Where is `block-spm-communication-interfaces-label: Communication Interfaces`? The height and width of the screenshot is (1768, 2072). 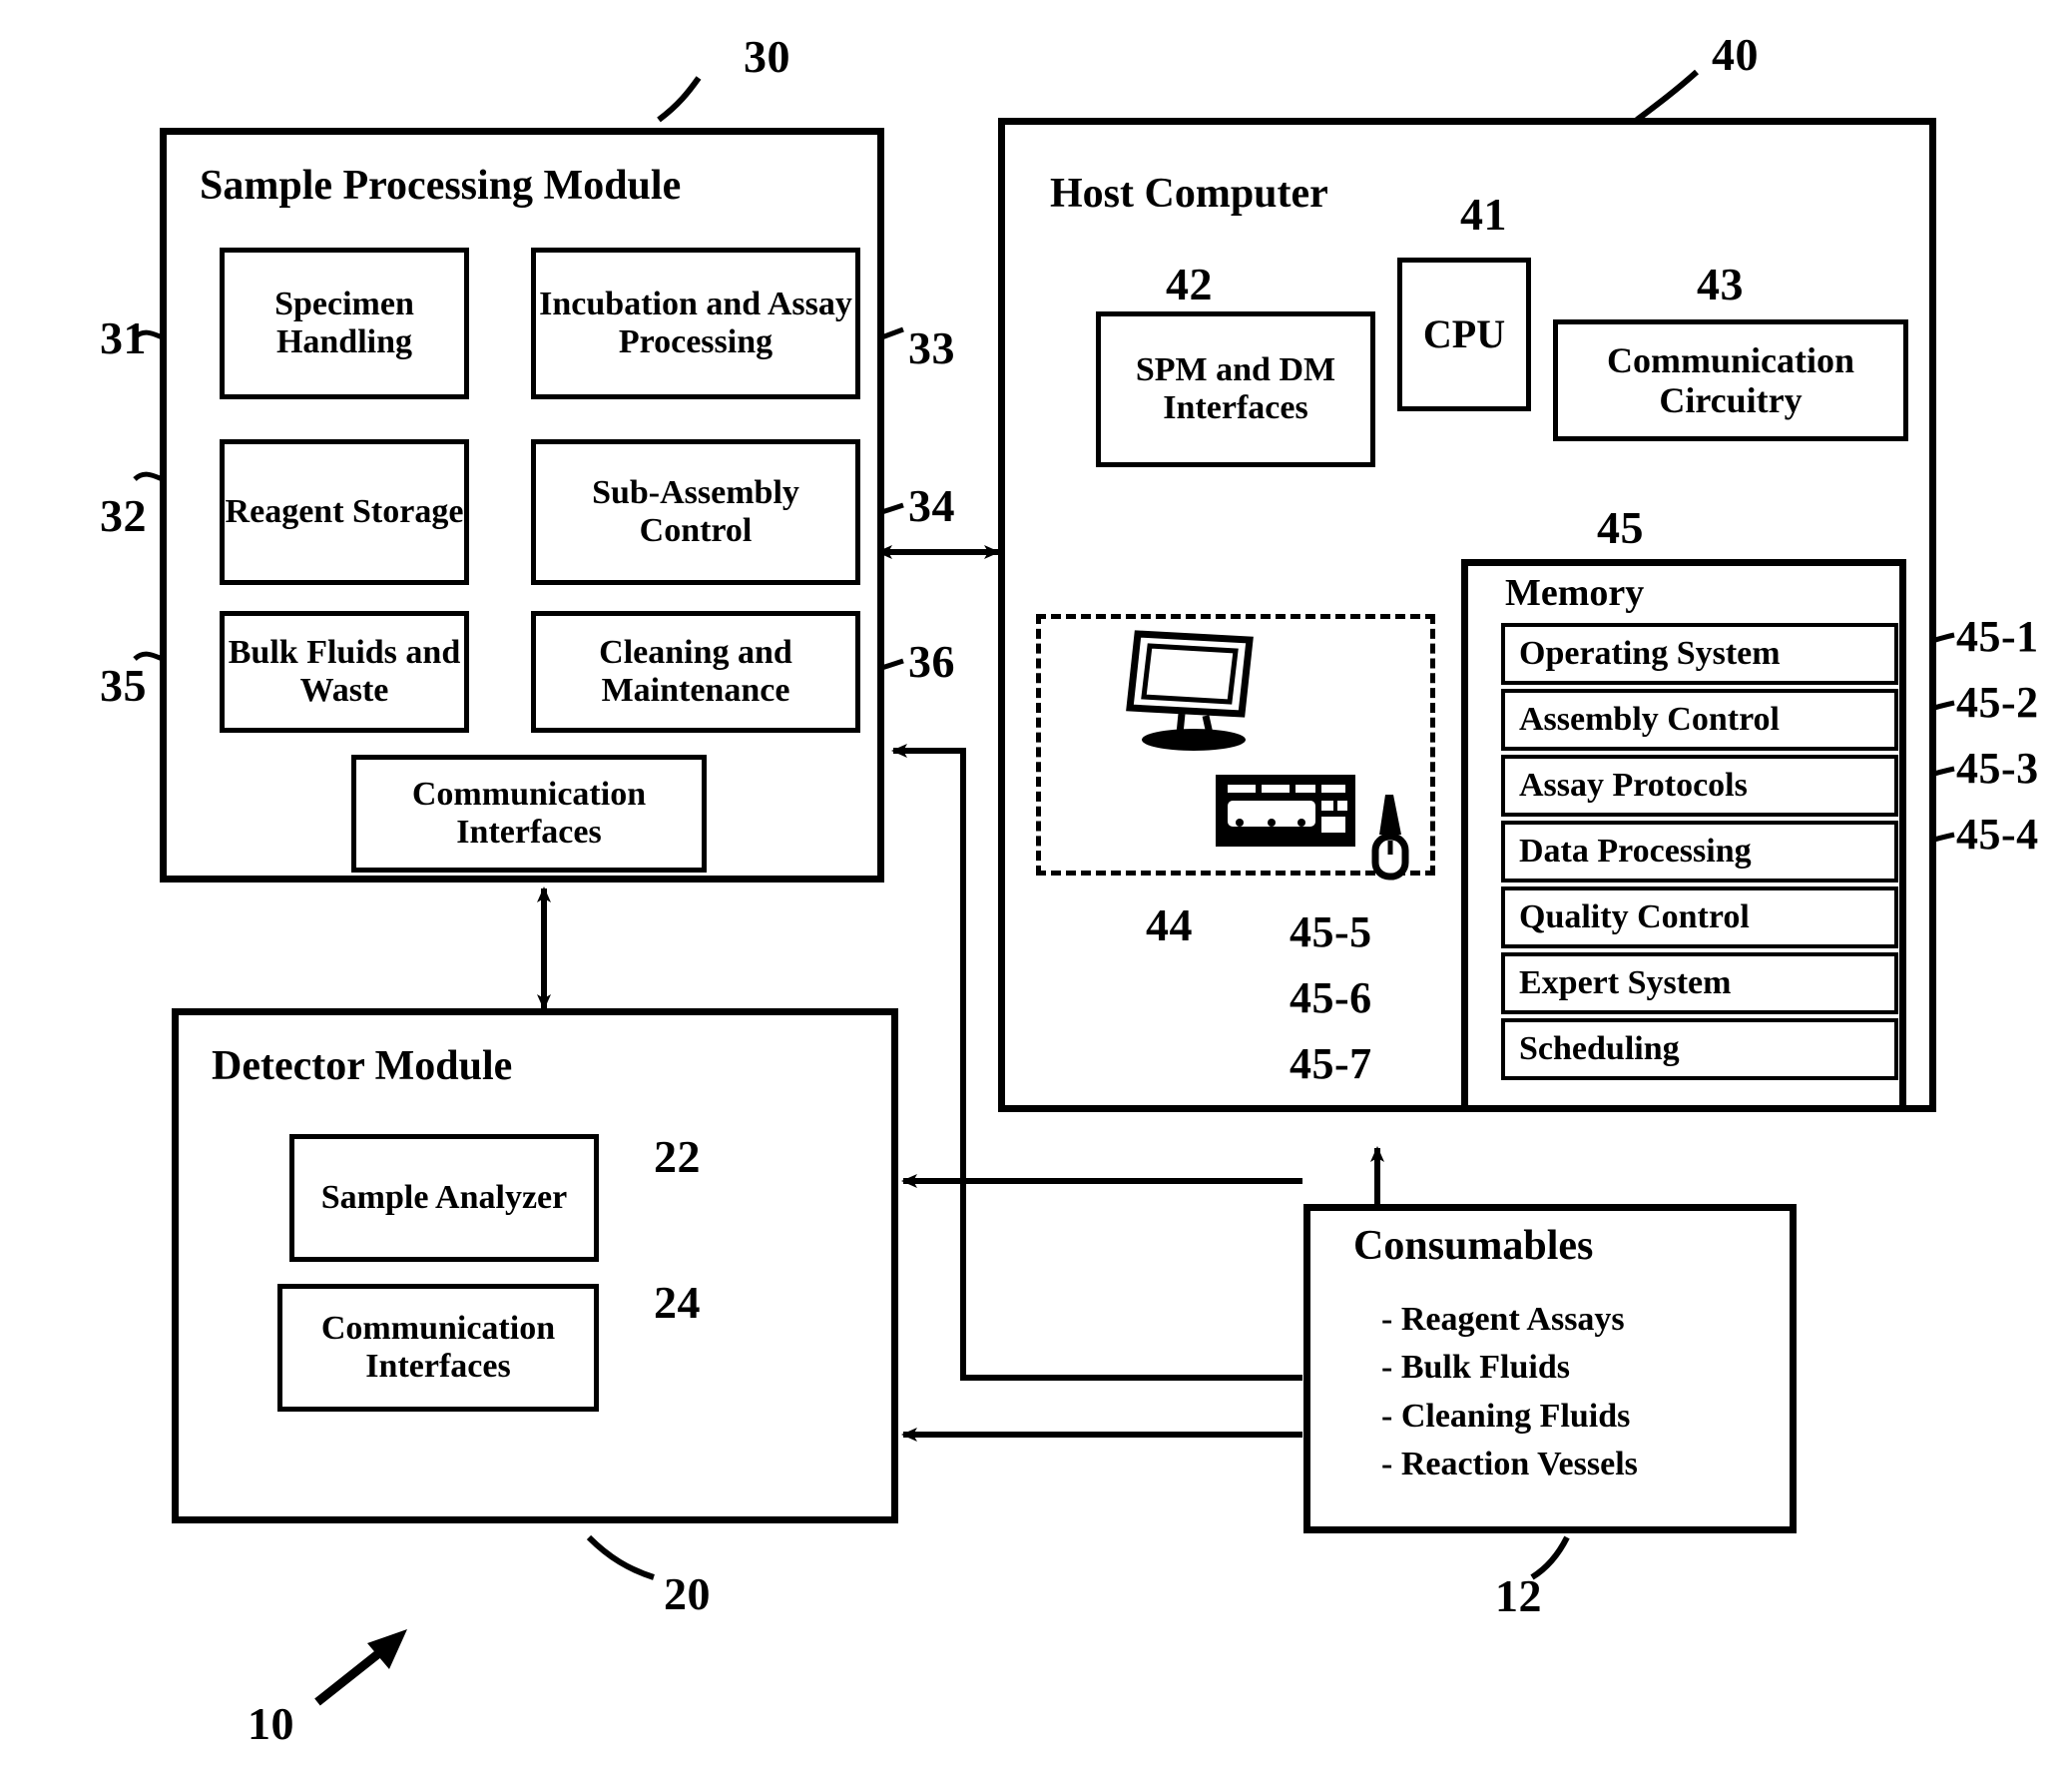 block-spm-communication-interfaces-label: Communication Interfaces is located at coordinates (529, 813).